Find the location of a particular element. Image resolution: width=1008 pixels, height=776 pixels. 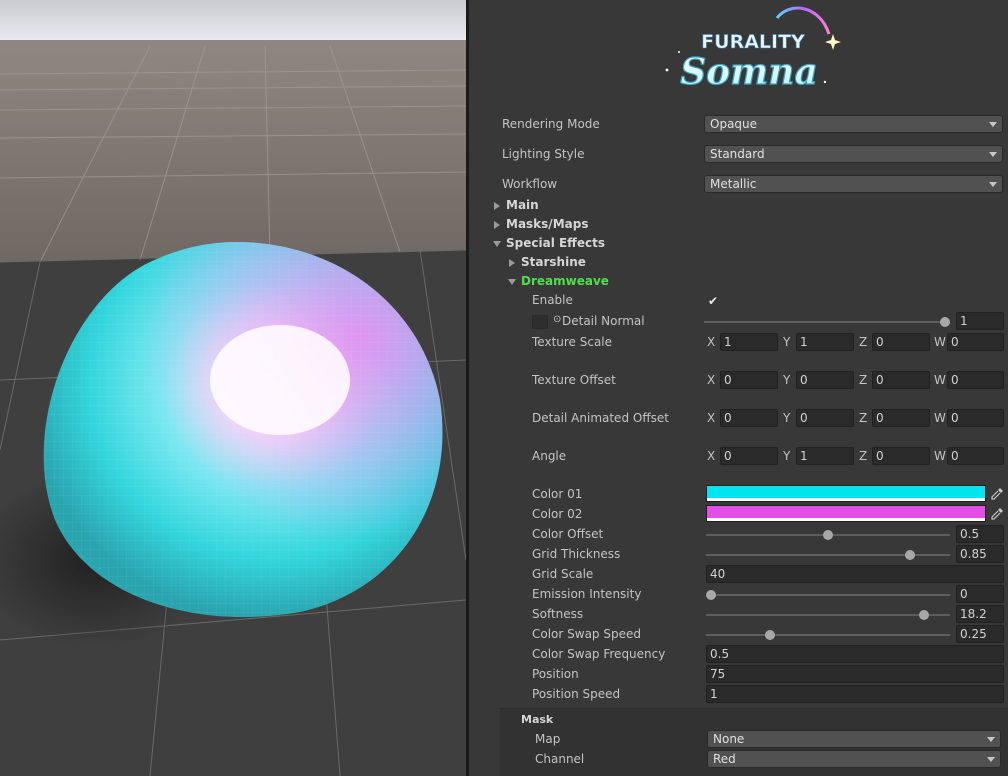

foldout-special-label: Special Effects is located at coordinates (556, 243).